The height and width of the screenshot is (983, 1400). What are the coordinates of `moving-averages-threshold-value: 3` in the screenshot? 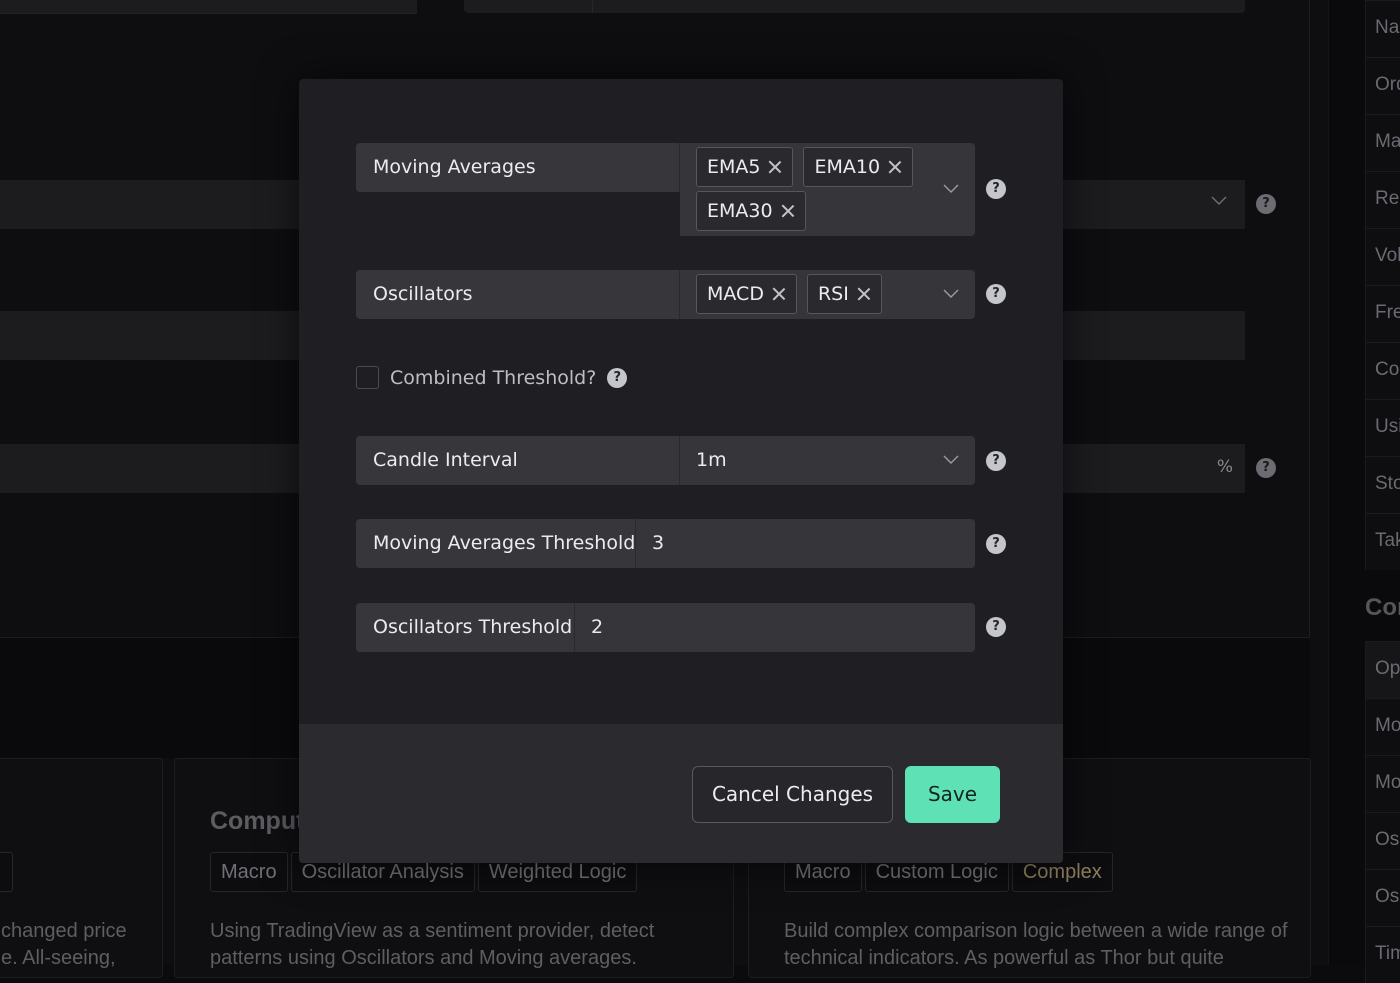 It's located at (805, 543).